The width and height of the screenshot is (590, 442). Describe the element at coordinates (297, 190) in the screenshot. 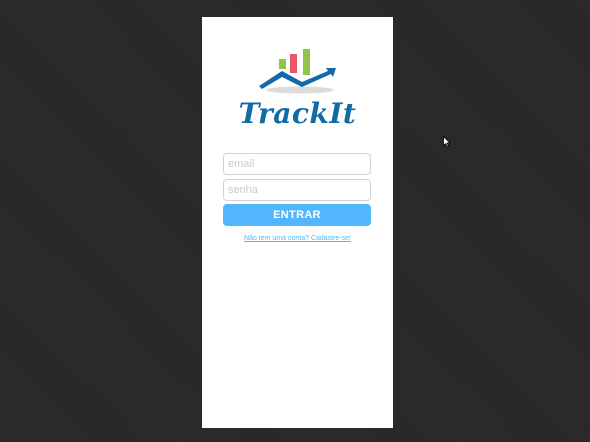

I see `password-input` at that location.